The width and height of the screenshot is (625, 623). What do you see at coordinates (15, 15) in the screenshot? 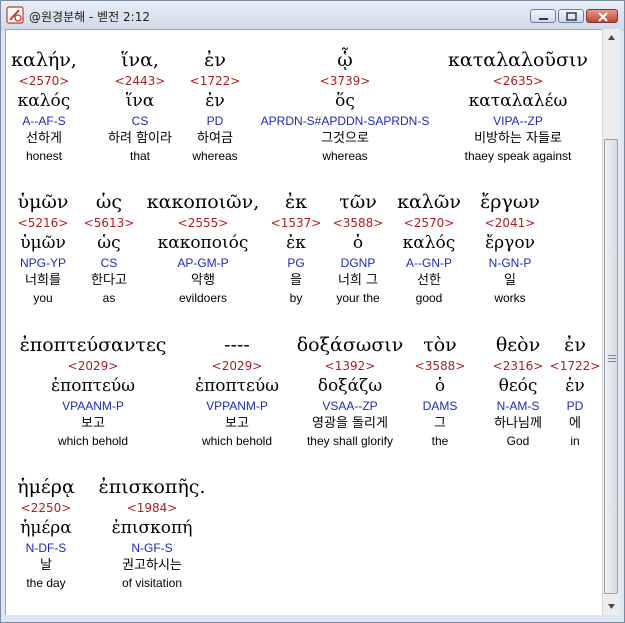
I see `app-logo-icon` at bounding box center [15, 15].